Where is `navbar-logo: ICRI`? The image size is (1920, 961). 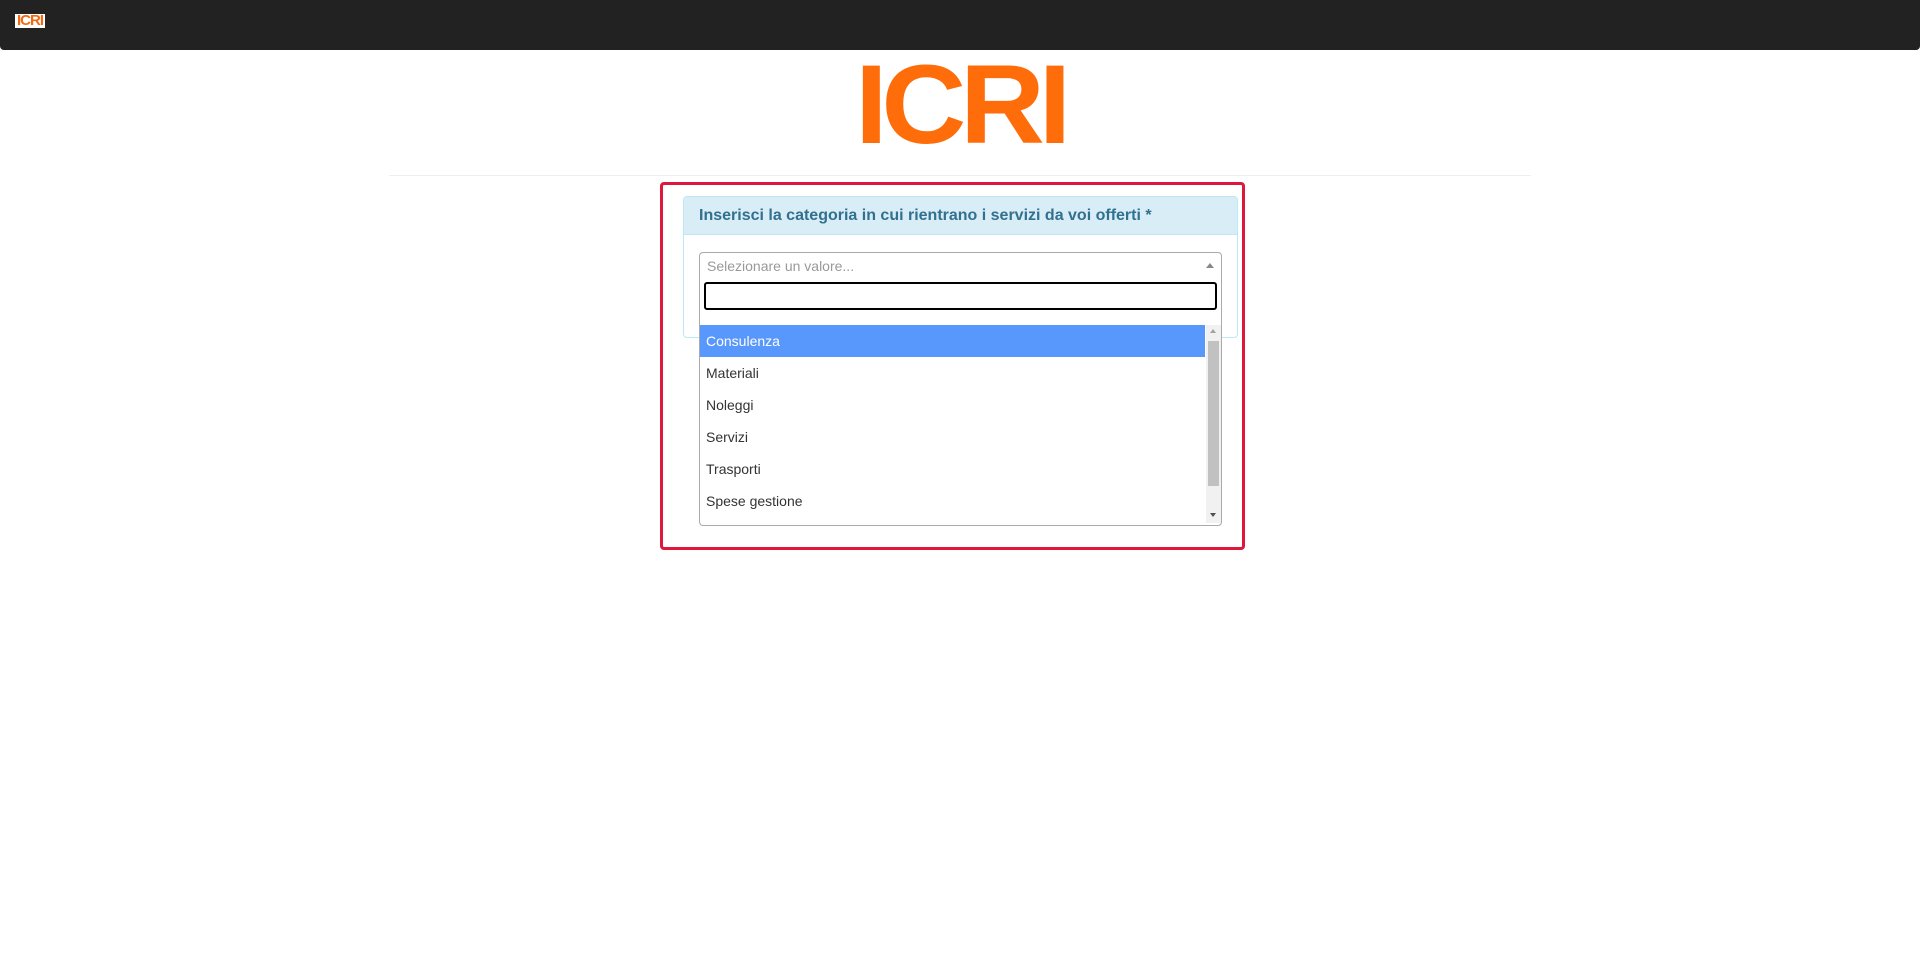
navbar-logo: ICRI is located at coordinates (30, 20).